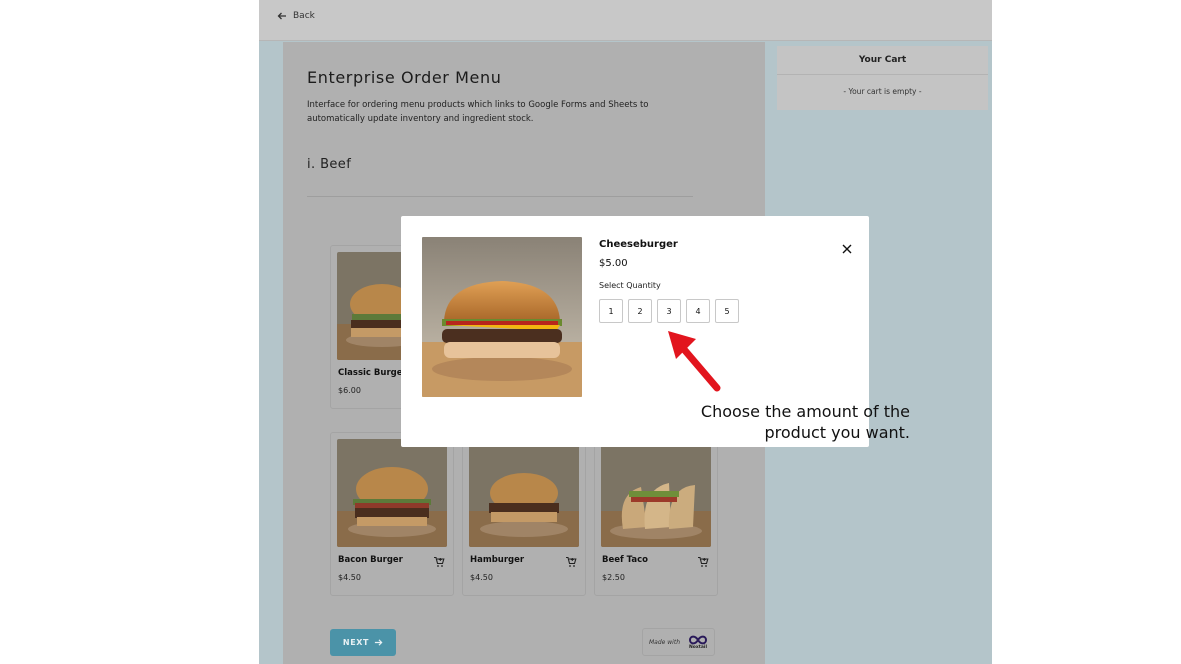  What do you see at coordinates (329, 164) in the screenshot?
I see `section-title: i. Beef` at bounding box center [329, 164].